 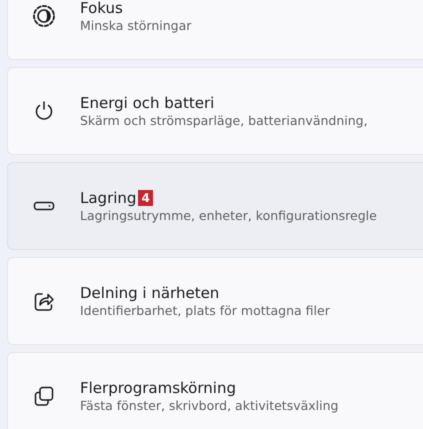 I want to click on focus-icon, so click(x=44, y=16).